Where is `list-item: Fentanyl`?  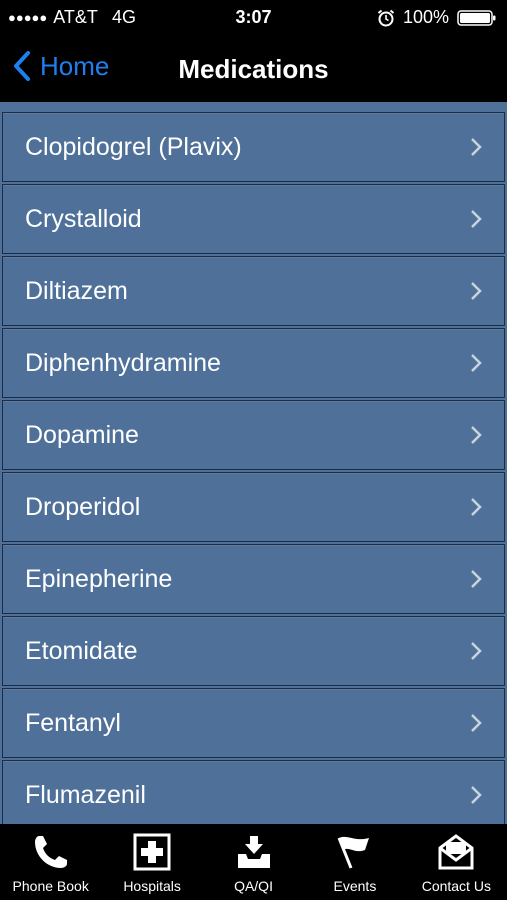 list-item: Fentanyl is located at coordinates (253, 723).